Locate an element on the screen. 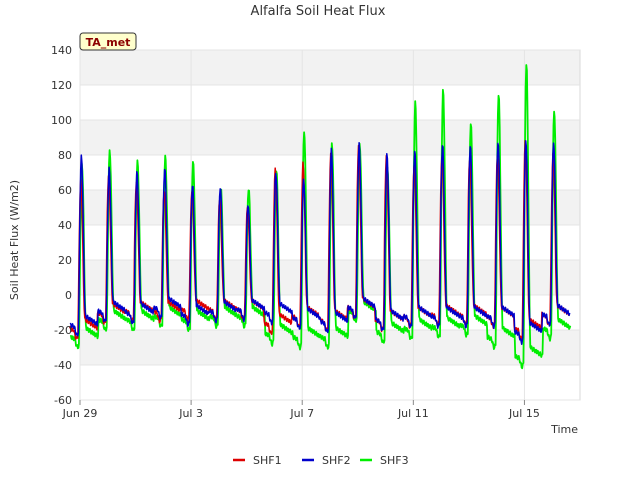 The width and height of the screenshot is (640, 480). ta-met-badge: TA_met is located at coordinates (108, 41).